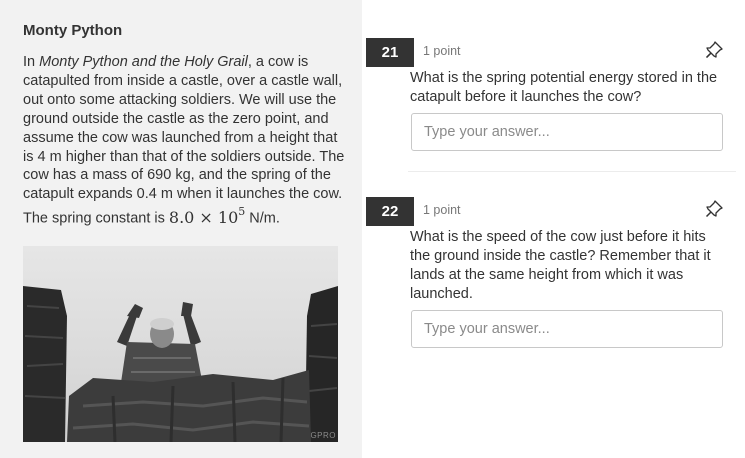  What do you see at coordinates (262, 218) in the screenshot?
I see `spring-constant-unit: N/m.` at bounding box center [262, 218].